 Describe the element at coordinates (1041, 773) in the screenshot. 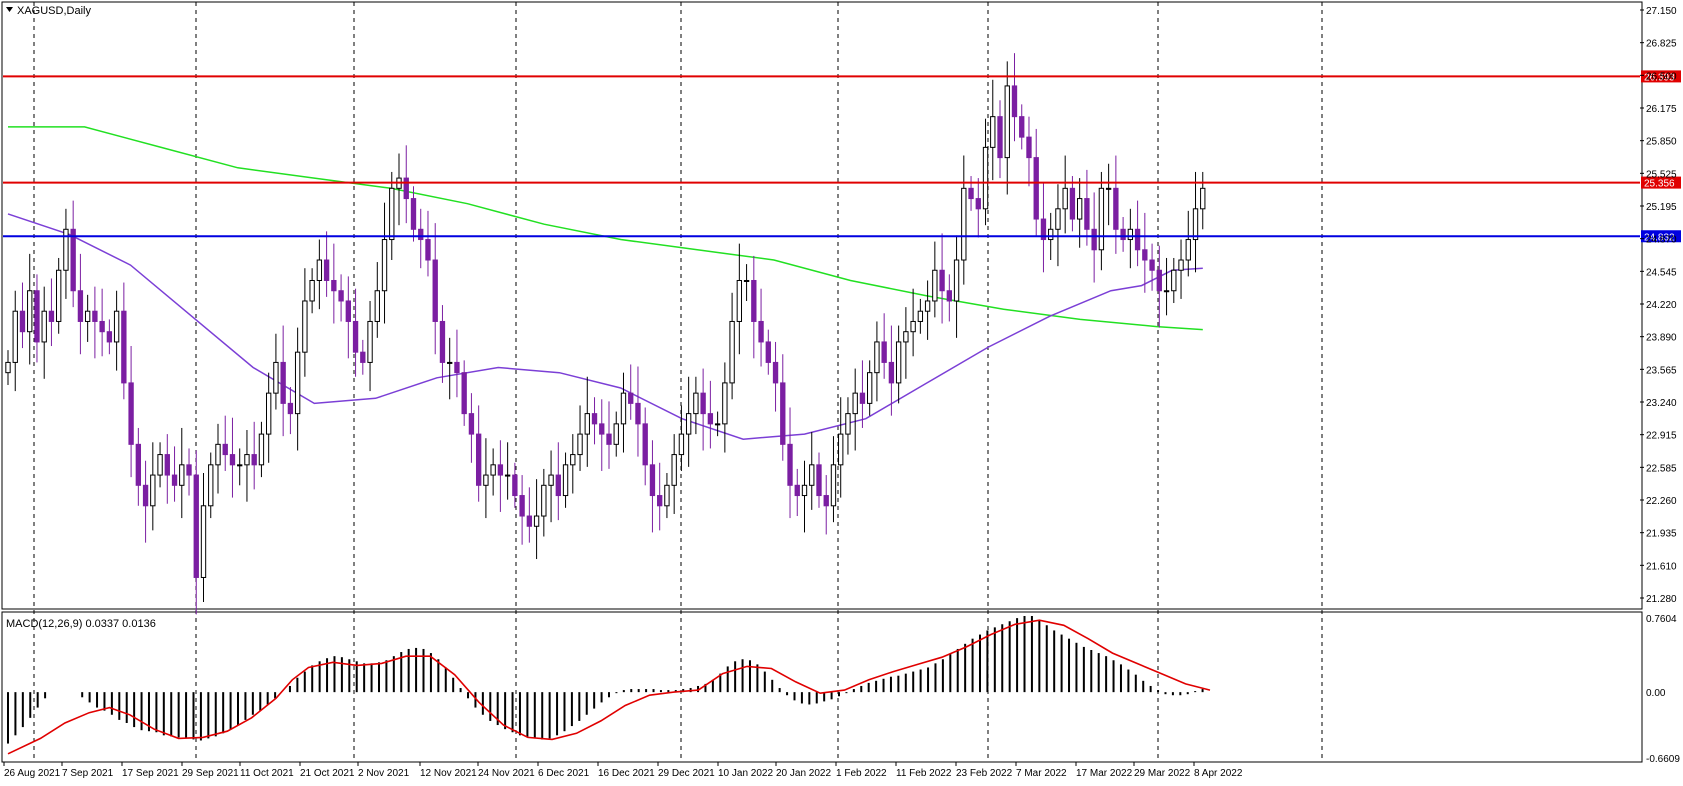

I see `time-tick-label: 7 Mar 2022` at that location.